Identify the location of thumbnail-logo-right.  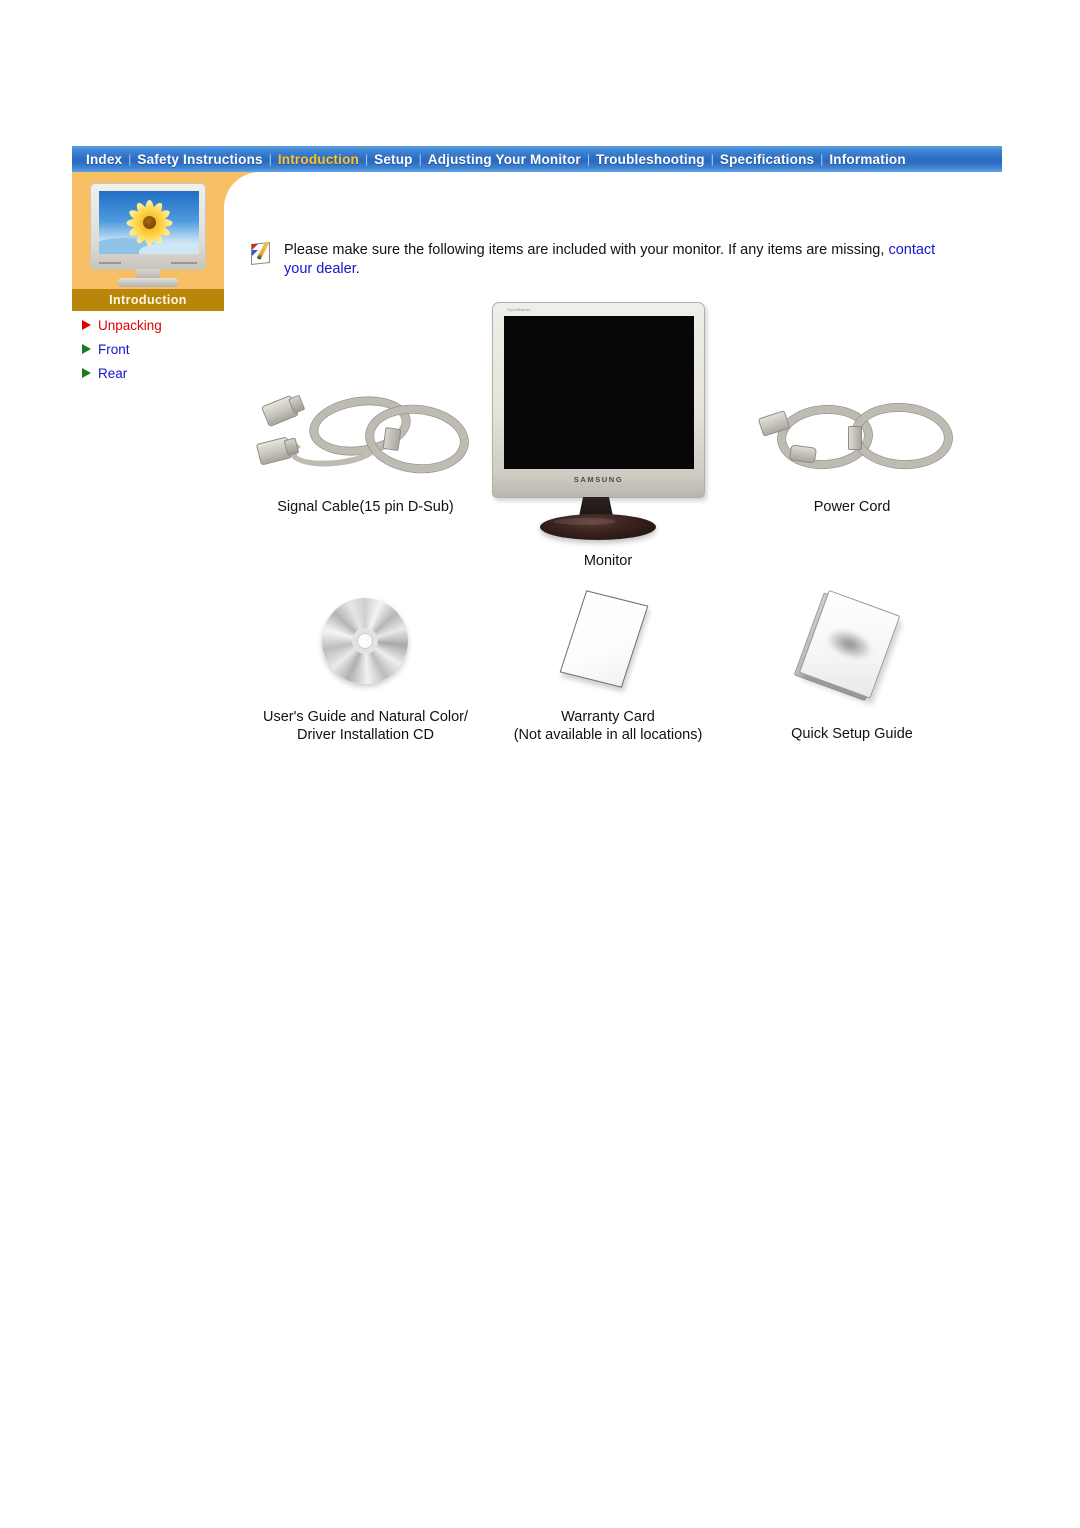
(184, 263).